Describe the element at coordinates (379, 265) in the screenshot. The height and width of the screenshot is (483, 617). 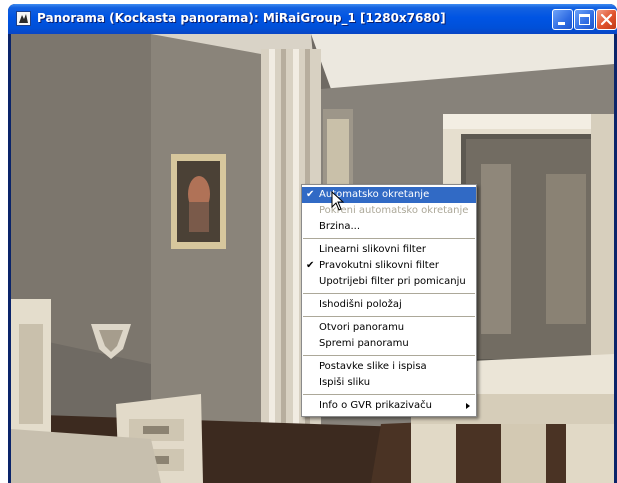
I see `menu-item-label: Pravokutni slikovni filter` at that location.